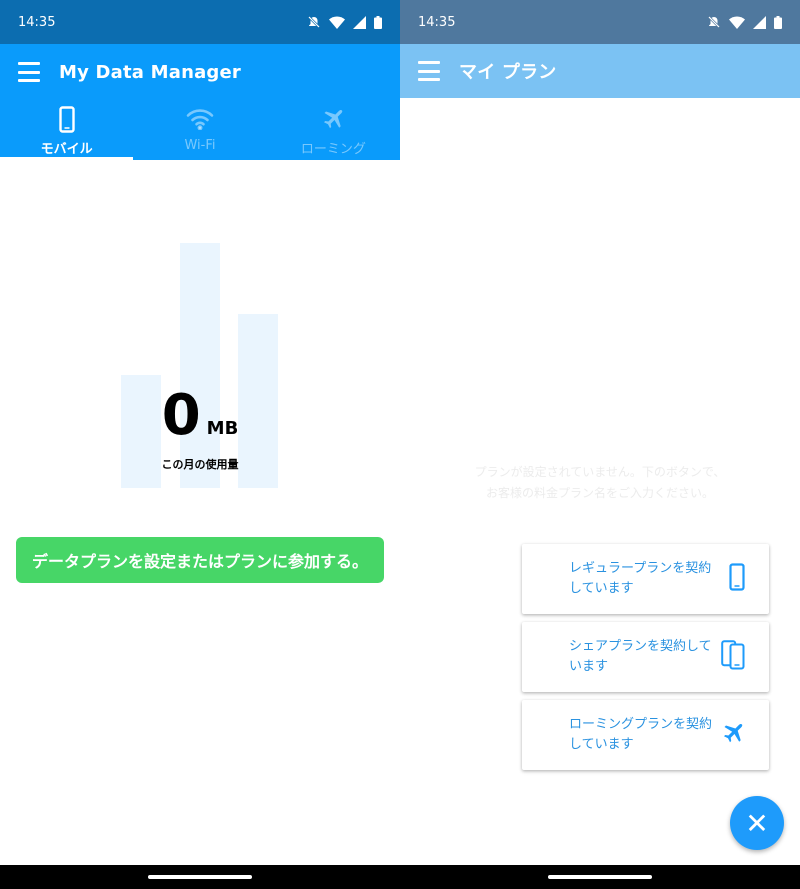 The width and height of the screenshot is (800, 889). I want to click on close-fab-button: ✕, so click(757, 823).